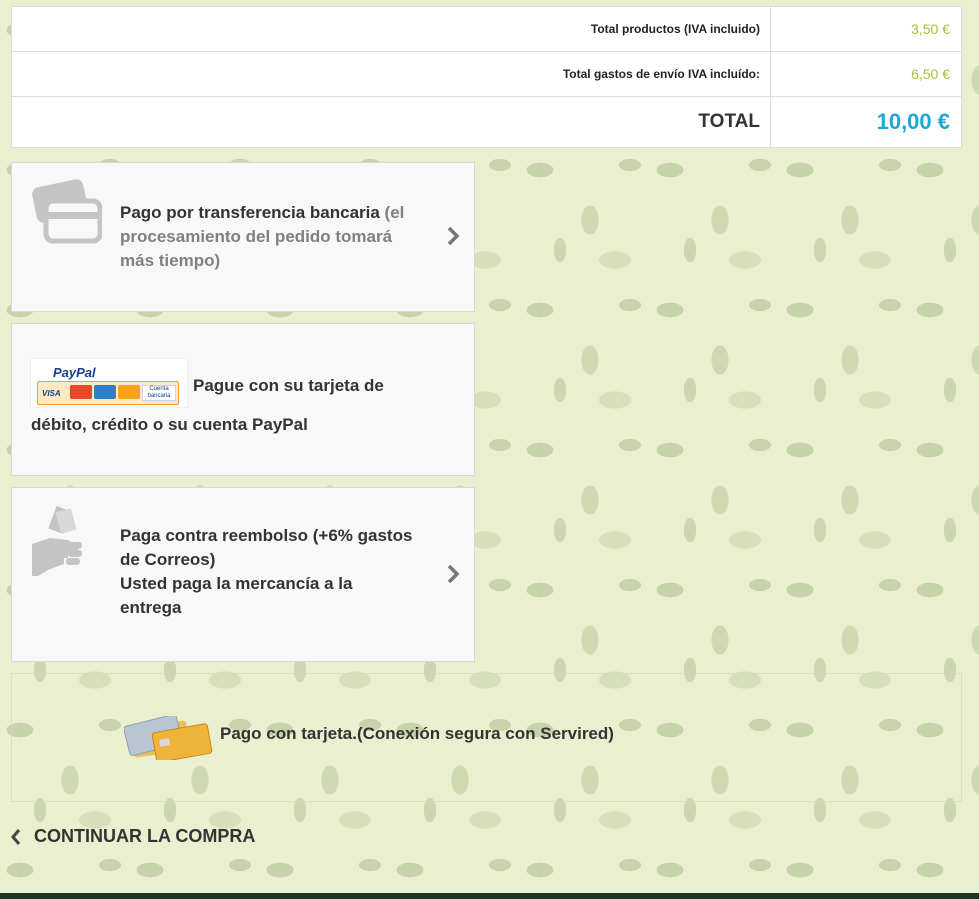 The width and height of the screenshot is (979, 899). Describe the element at coordinates (392, 212) in the screenshot. I see `bank-transfer-note-1: (el` at that location.